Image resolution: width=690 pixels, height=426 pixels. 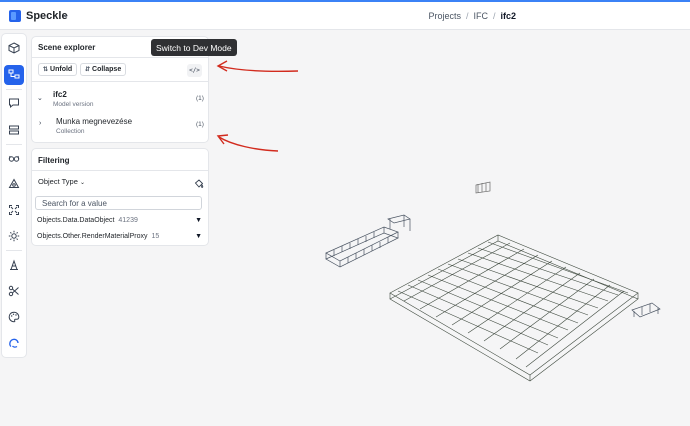 I want to click on filtering-title: Filtering, so click(x=54, y=160).